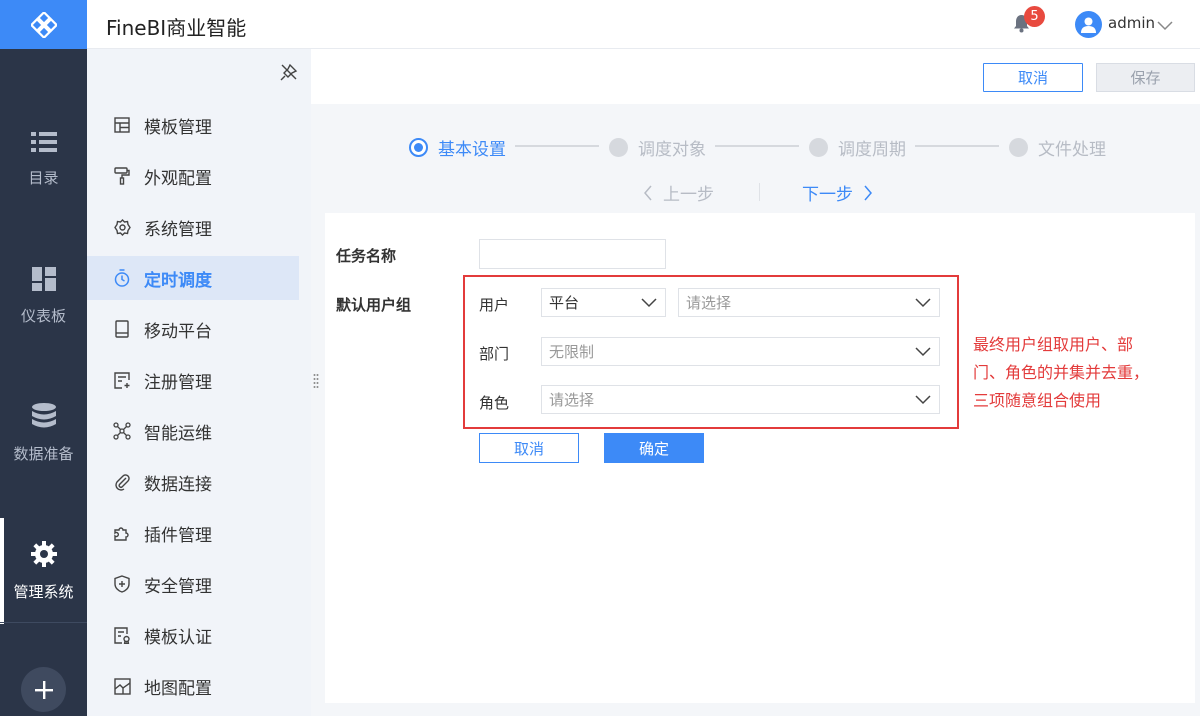  I want to click on rail-item-label: 目录, so click(43, 177).